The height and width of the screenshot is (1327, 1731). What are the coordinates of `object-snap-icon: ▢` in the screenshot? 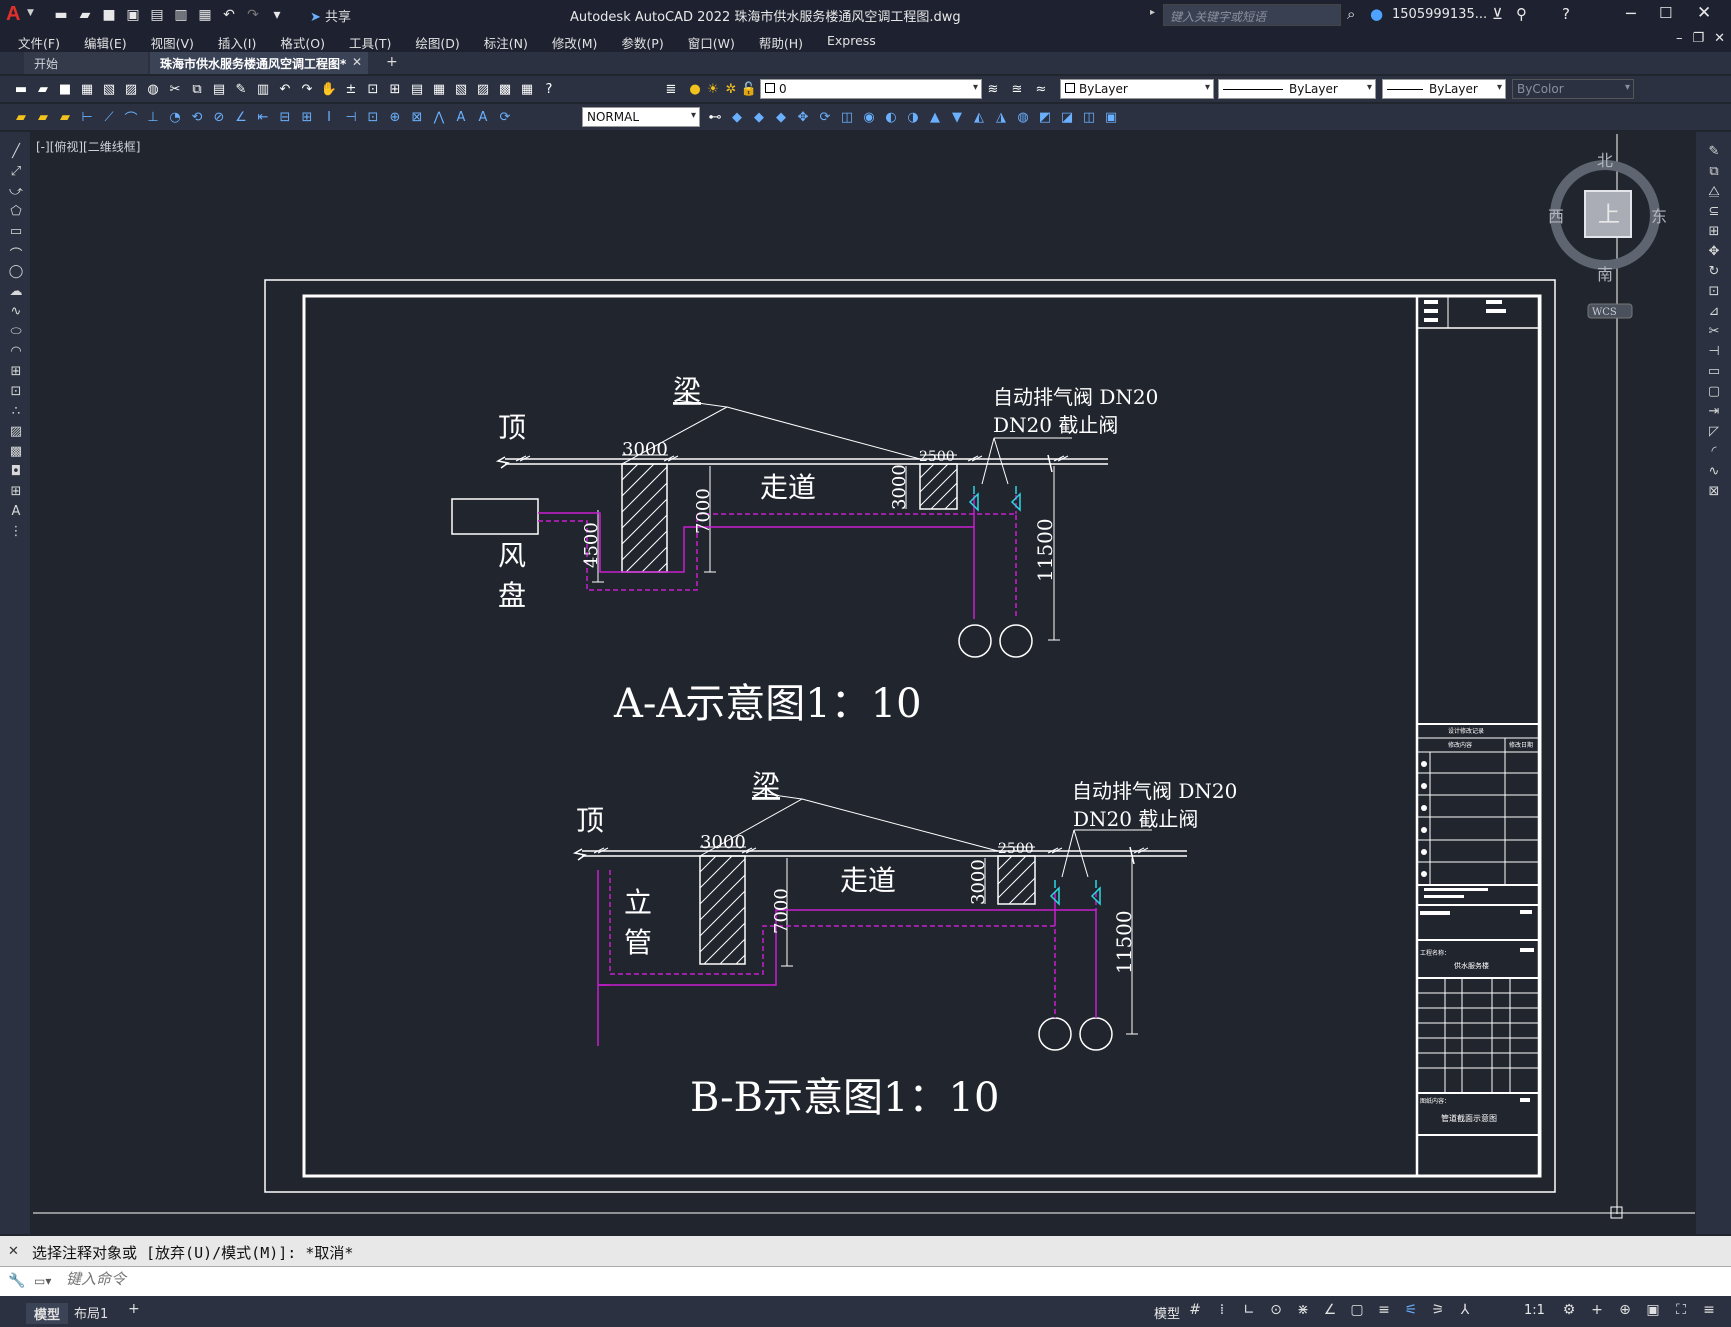 It's located at (1357, 1311).